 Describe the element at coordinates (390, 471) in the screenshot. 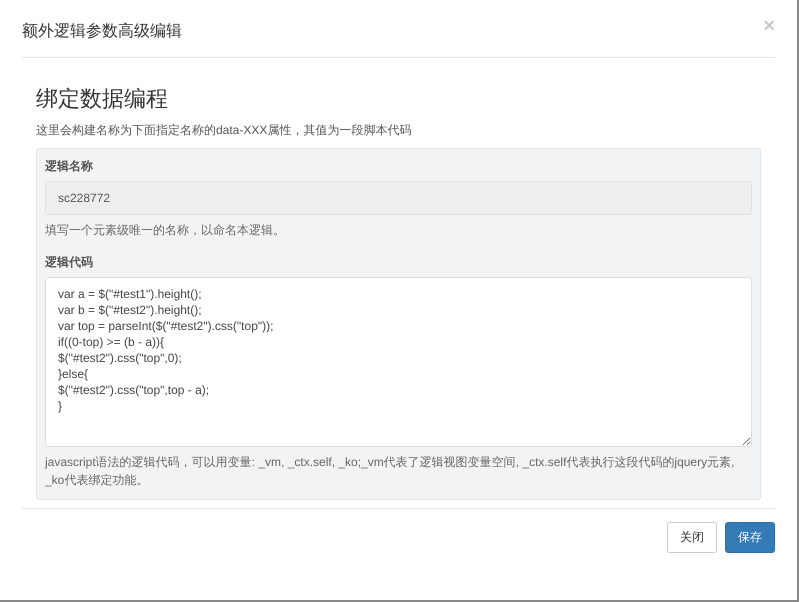

I see `help-text: javascript语法的逻辑代码，可以用变量: _vm, _ctx.self, _ko;_vm代表了逻辑视图变量空间, _ctx.self代表执行这段代码的jquery元素, _ko代表绑定功能。` at that location.